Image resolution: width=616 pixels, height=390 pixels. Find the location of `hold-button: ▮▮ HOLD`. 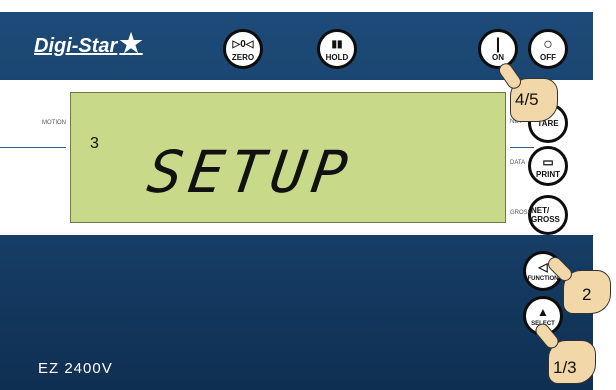

hold-button: ▮▮ HOLD is located at coordinates (337, 49).